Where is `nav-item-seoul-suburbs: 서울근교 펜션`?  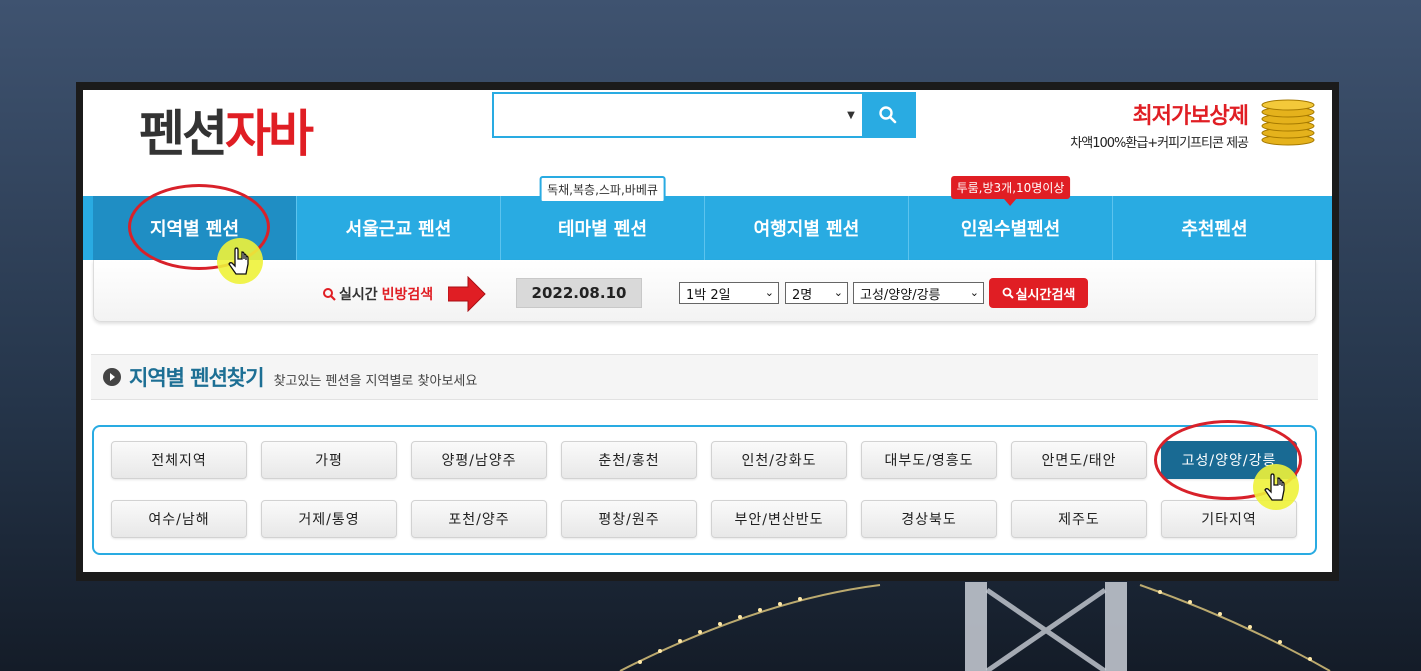 nav-item-seoul-suburbs: 서울근교 펜션 is located at coordinates (399, 228).